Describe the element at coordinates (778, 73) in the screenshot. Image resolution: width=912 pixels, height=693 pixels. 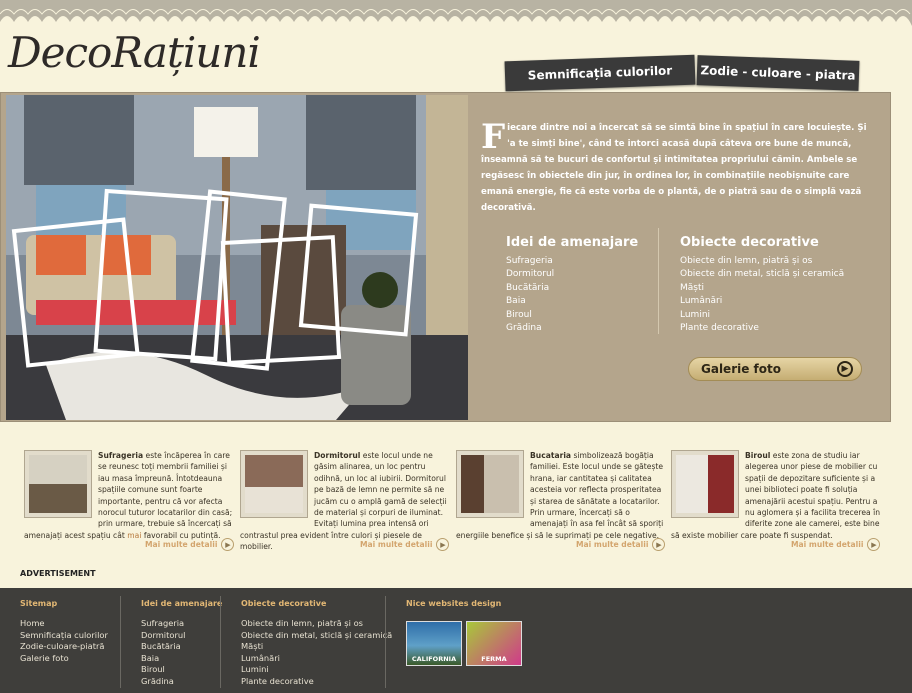
I see `tab-zodiac-color-stone: Zodie - culoare - piatra` at that location.